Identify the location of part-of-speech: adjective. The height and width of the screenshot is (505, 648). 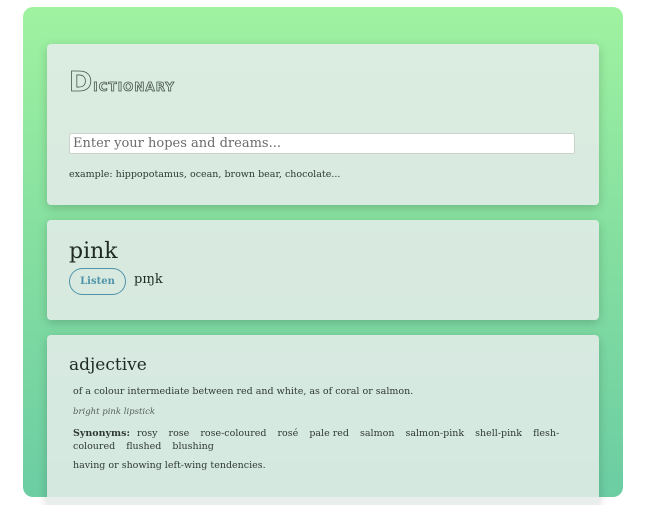
(108, 365).